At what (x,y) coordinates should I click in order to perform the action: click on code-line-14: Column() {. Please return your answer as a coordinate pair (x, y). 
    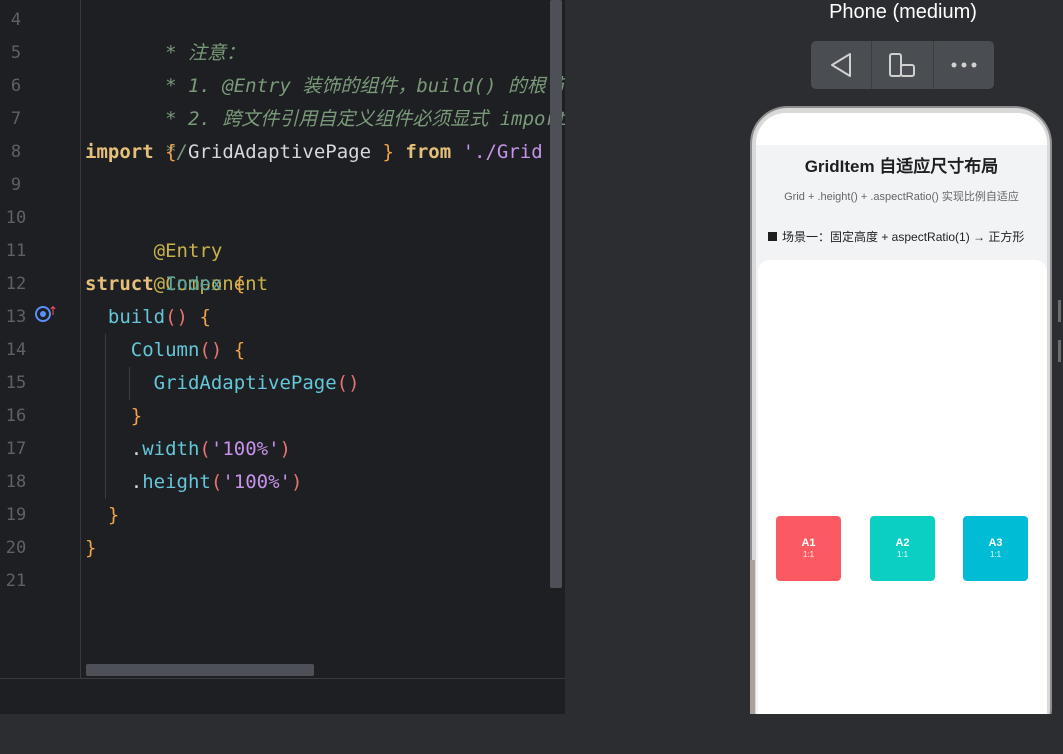
    Looking at the image, I should click on (165, 350).